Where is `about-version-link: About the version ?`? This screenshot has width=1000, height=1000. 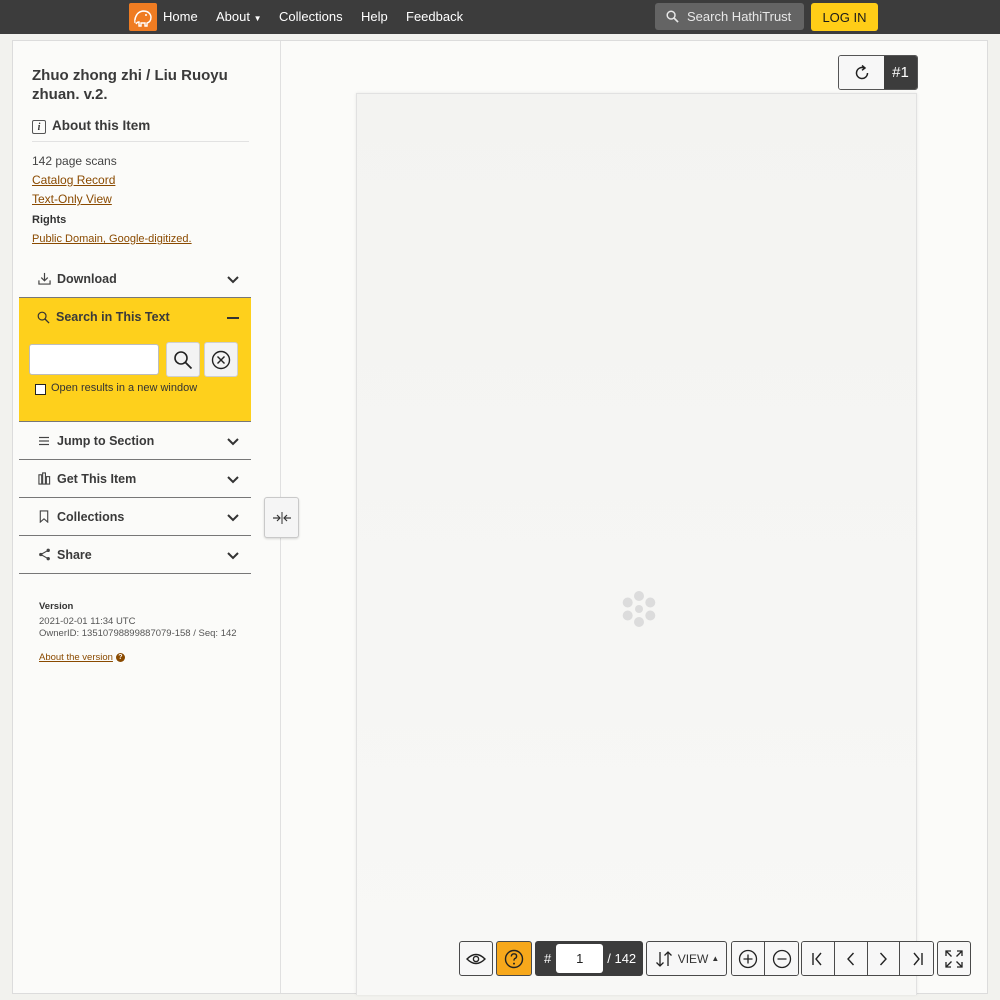 about-version-link: About the version ? is located at coordinates (82, 657).